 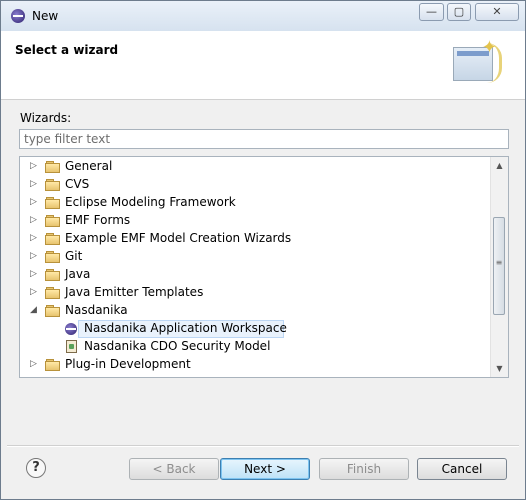 I want to click on scroll-down-arrow-icon: ▼, so click(x=499, y=368).